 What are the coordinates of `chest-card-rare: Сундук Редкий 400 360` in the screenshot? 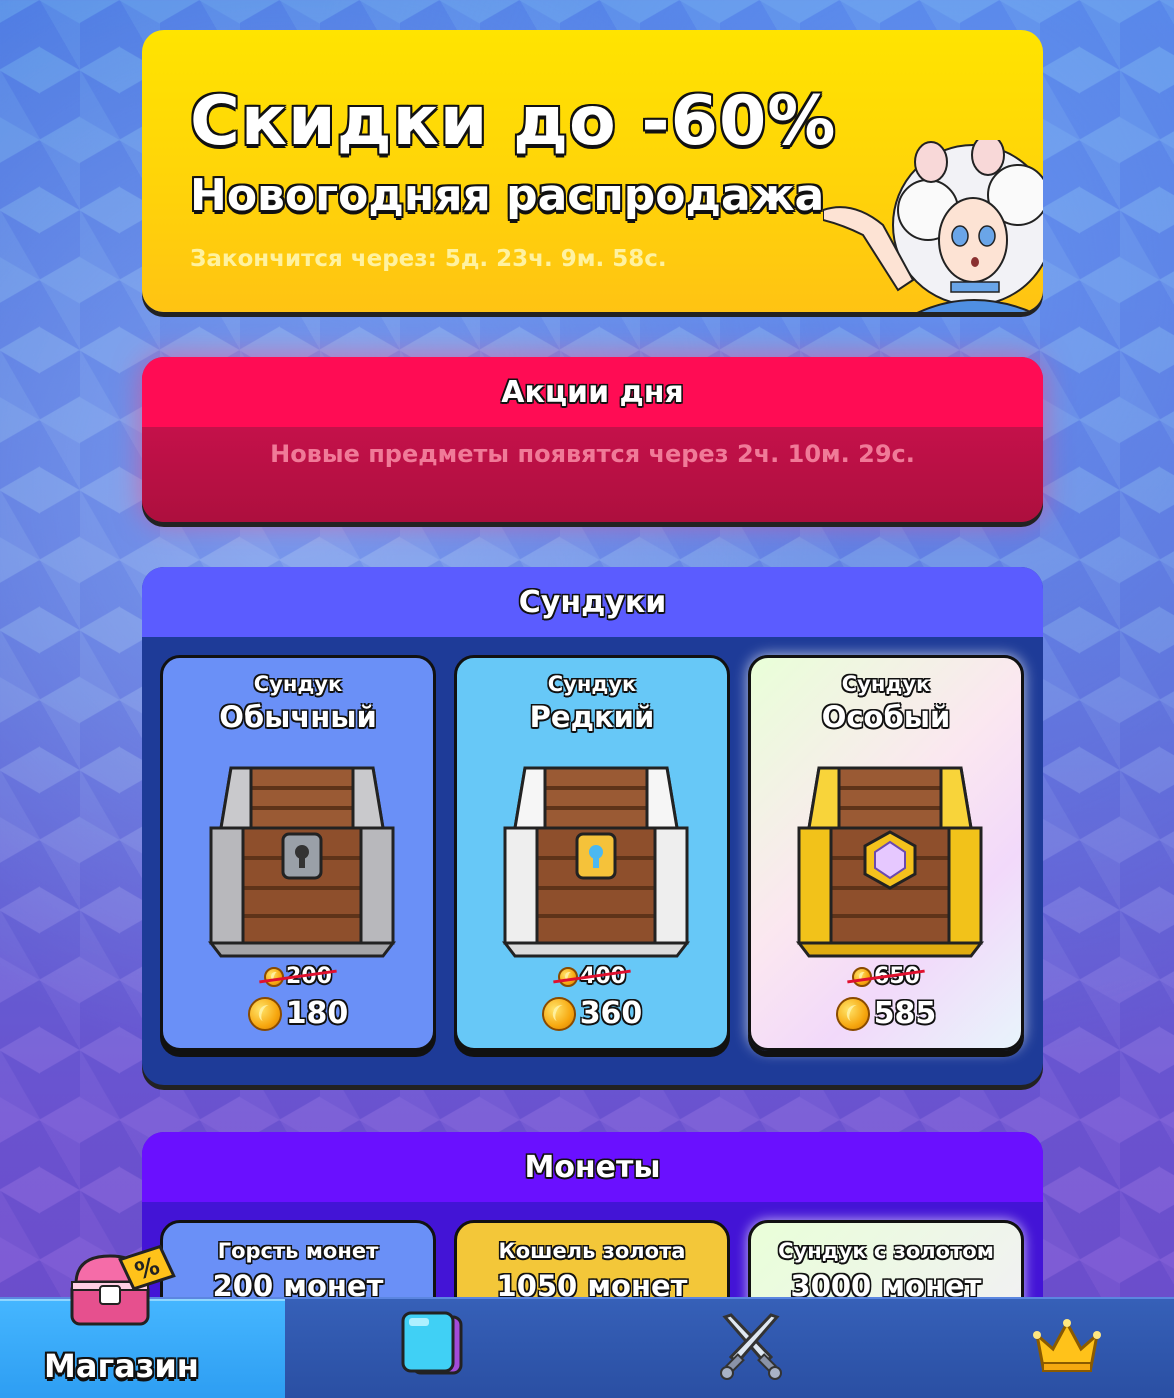 It's located at (592, 853).